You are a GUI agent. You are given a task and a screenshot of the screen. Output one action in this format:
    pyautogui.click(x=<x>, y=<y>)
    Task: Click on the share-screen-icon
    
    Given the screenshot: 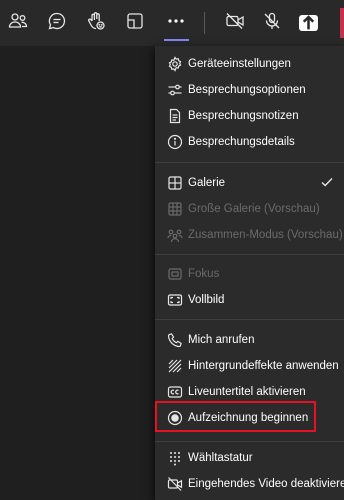 What is the action you would take?
    pyautogui.click(x=308, y=23)
    